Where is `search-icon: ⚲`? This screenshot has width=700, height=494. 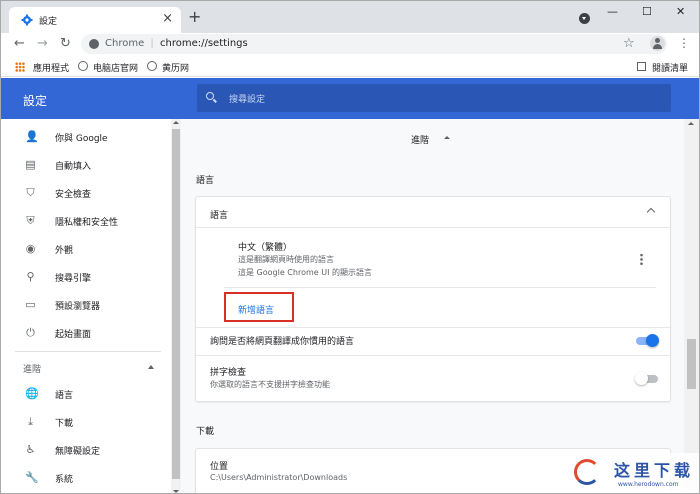
search-icon: ⚲ is located at coordinates (30, 276).